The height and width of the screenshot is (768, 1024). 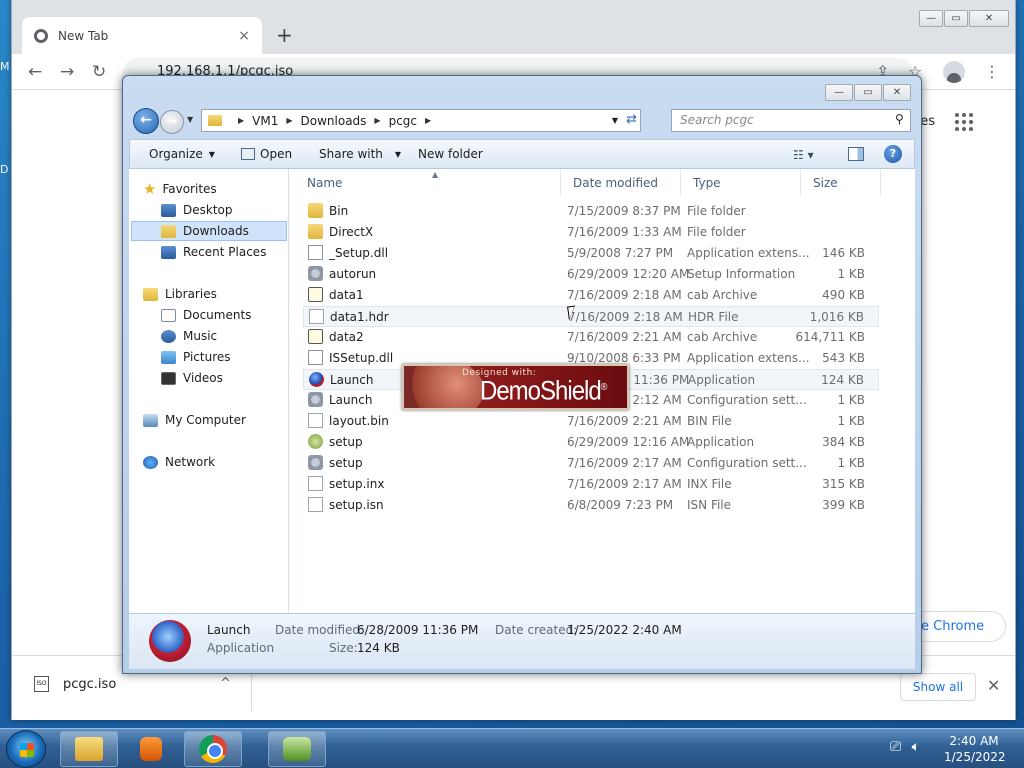 I want to click on trademark-mark: ®, so click(x=604, y=386).